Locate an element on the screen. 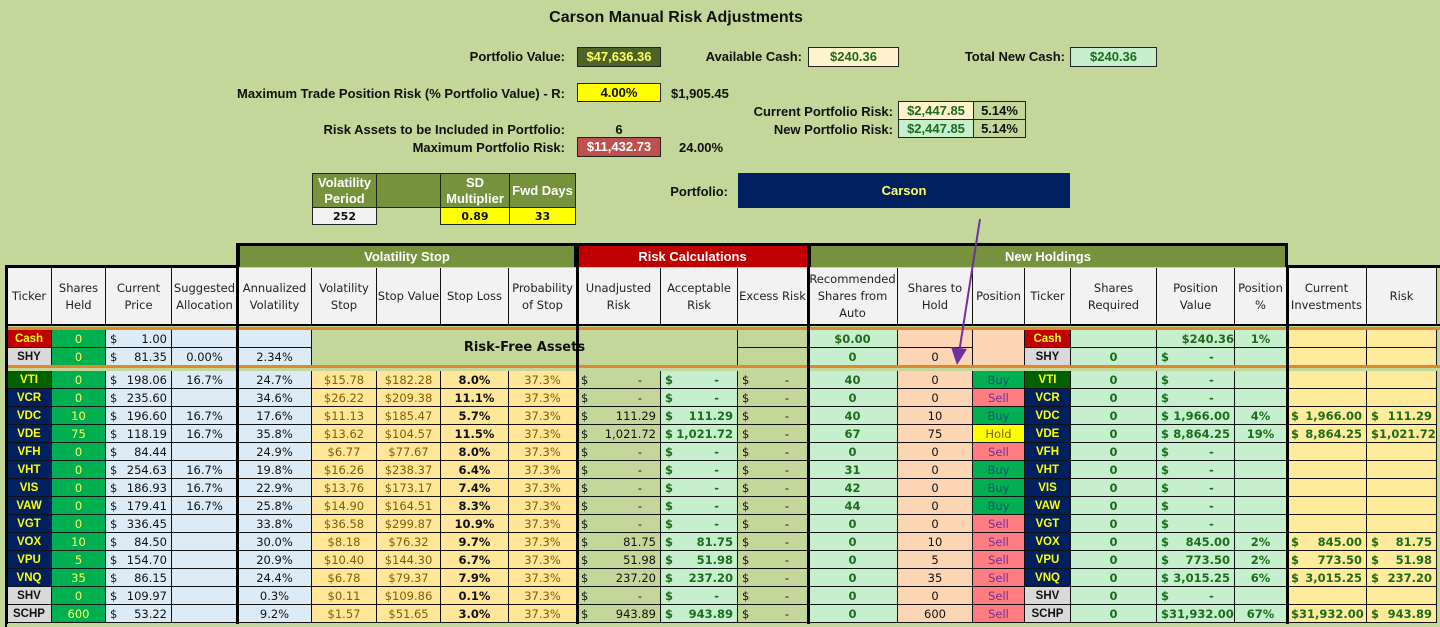  volatility-stop-cell: $15.78 is located at coordinates (344, 380).